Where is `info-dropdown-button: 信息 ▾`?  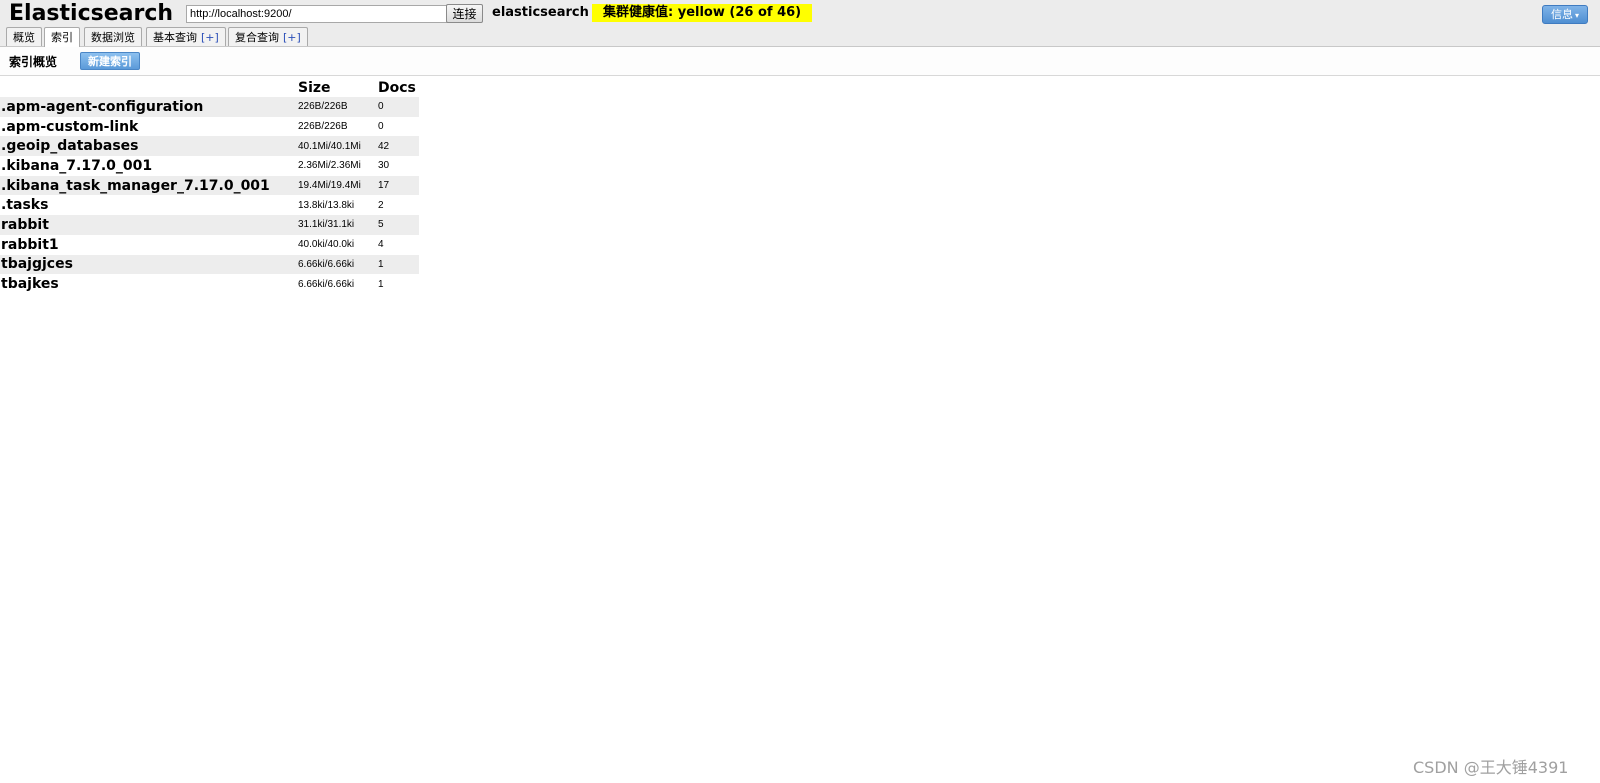
info-dropdown-button: 信息 ▾ is located at coordinates (1565, 14).